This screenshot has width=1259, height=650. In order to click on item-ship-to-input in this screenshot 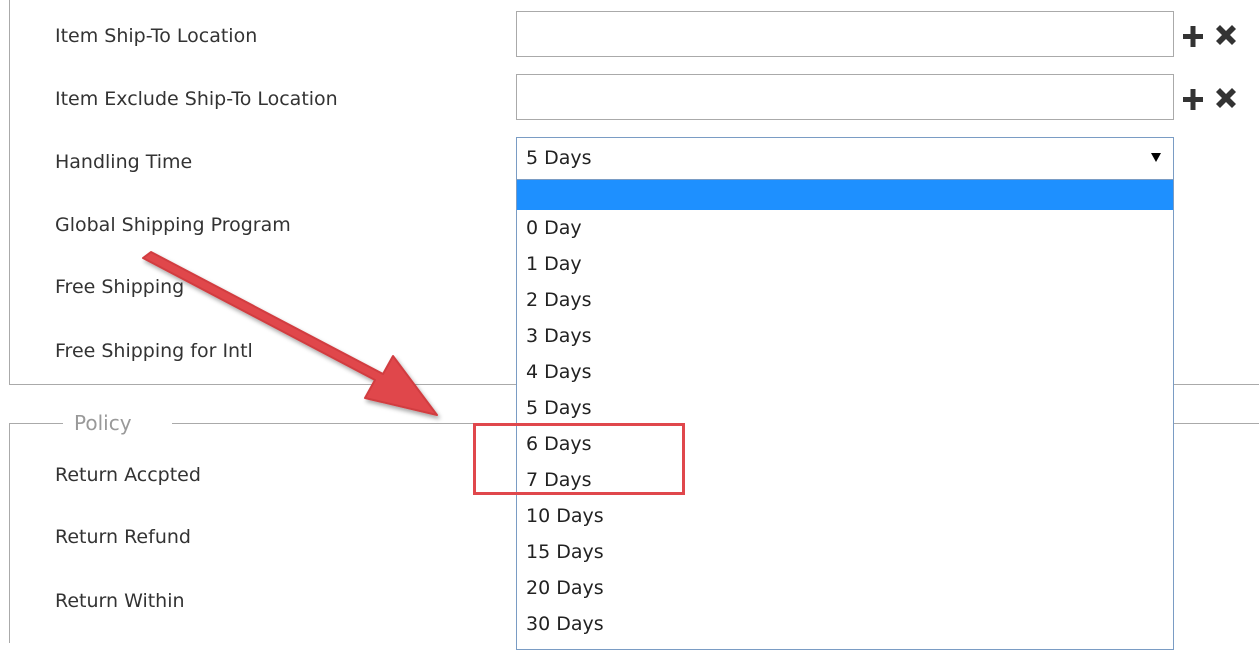, I will do `click(845, 34)`.